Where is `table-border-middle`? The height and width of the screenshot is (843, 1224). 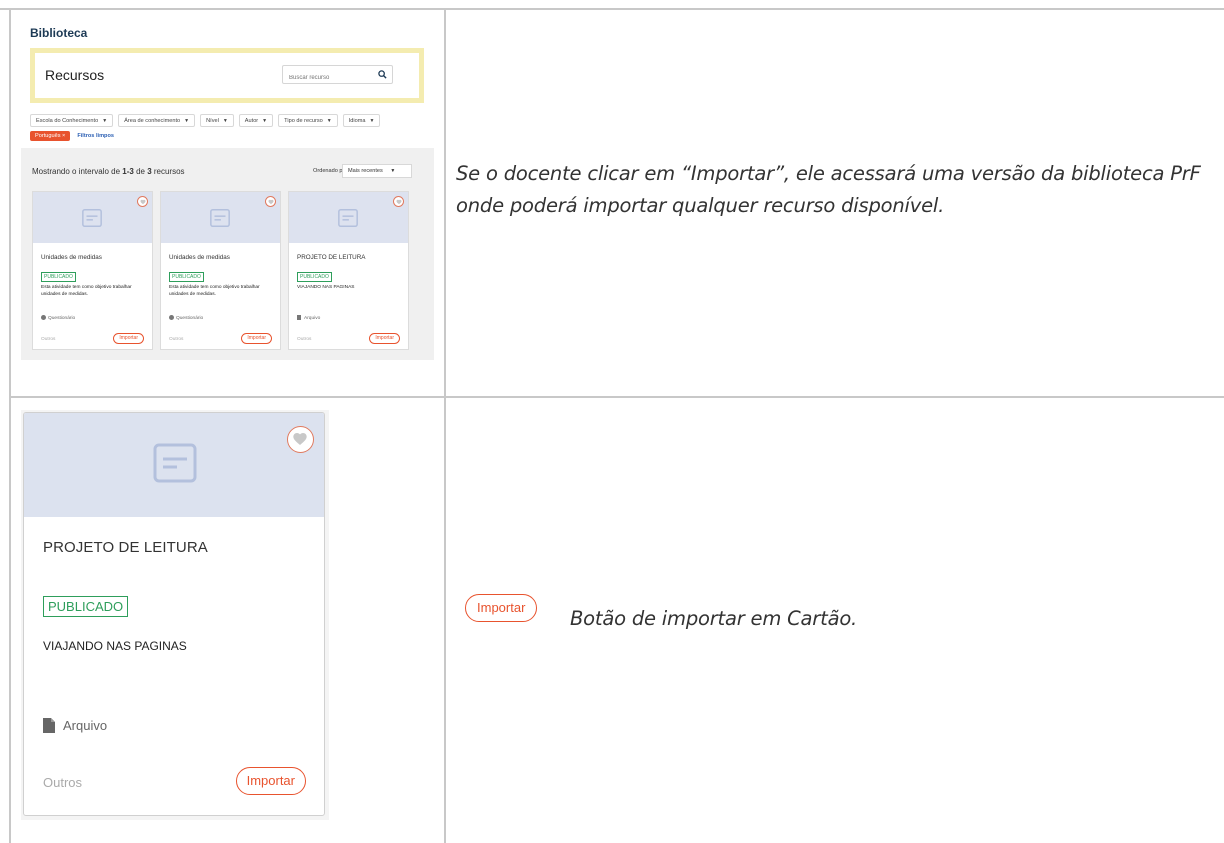 table-border-middle is located at coordinates (616, 397).